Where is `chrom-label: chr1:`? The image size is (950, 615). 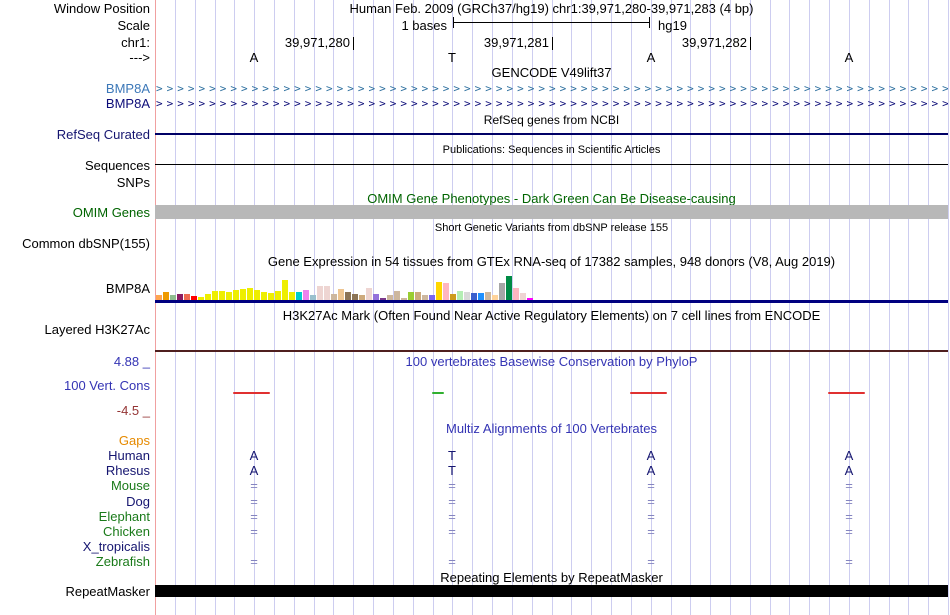
chrom-label: chr1: is located at coordinates (135, 42).